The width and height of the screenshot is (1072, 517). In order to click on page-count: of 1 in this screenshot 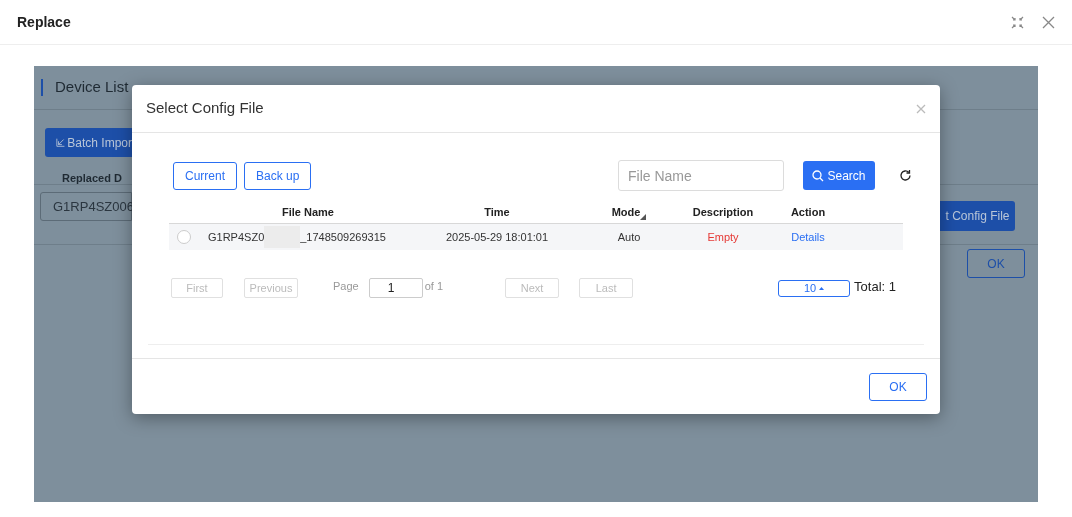, I will do `click(434, 287)`.